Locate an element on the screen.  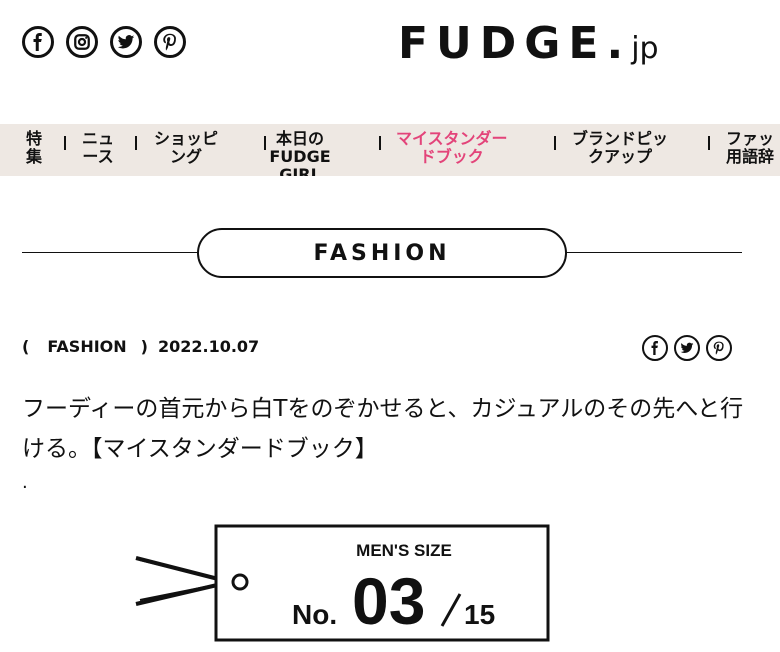
nav-item-brand-pickup: ブランドピッ クアップ is located at coordinates (620, 148).